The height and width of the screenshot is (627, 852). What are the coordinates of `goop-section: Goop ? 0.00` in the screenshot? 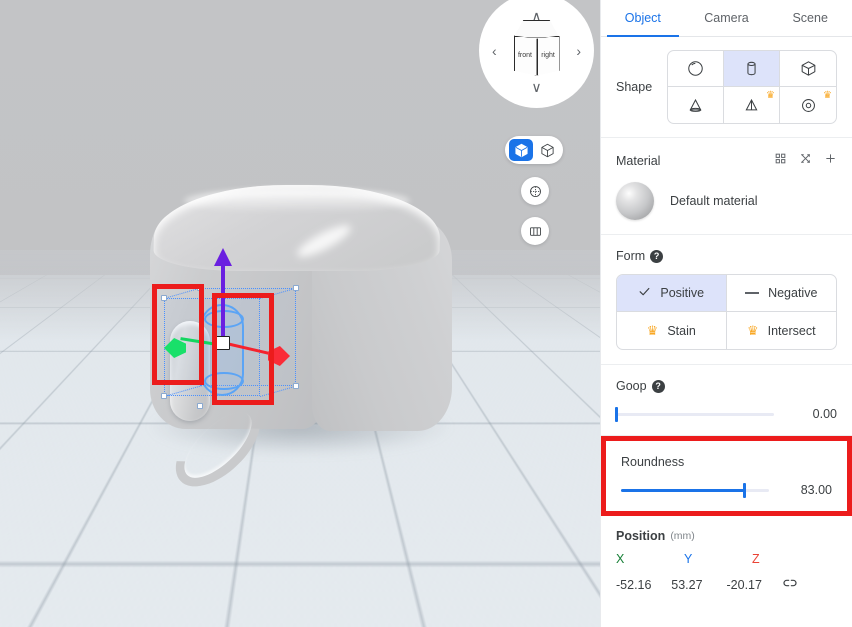 It's located at (726, 400).